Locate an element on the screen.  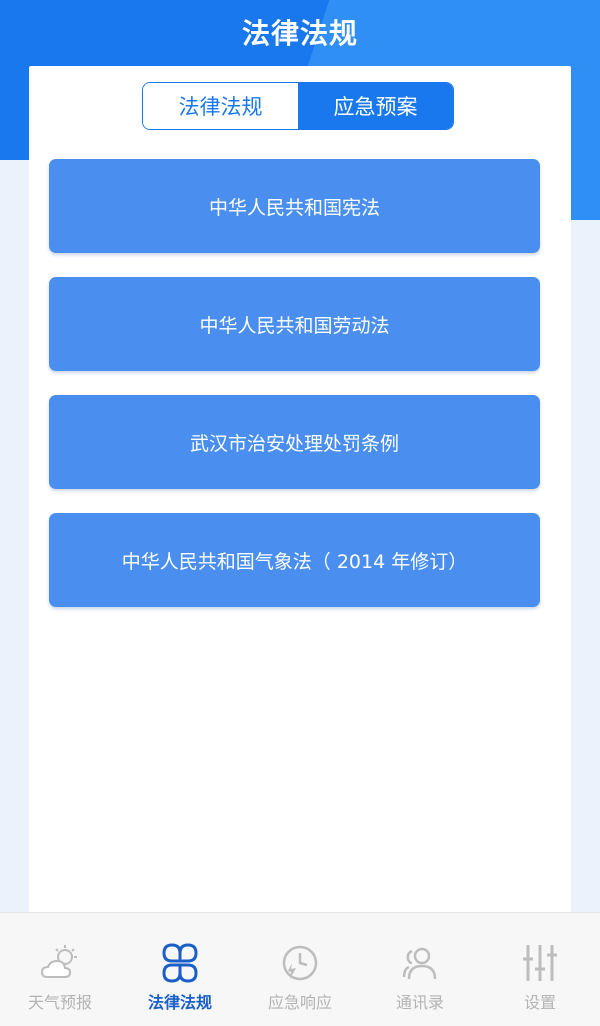
nav-item-weather: 天气预报 is located at coordinates (60, 969).